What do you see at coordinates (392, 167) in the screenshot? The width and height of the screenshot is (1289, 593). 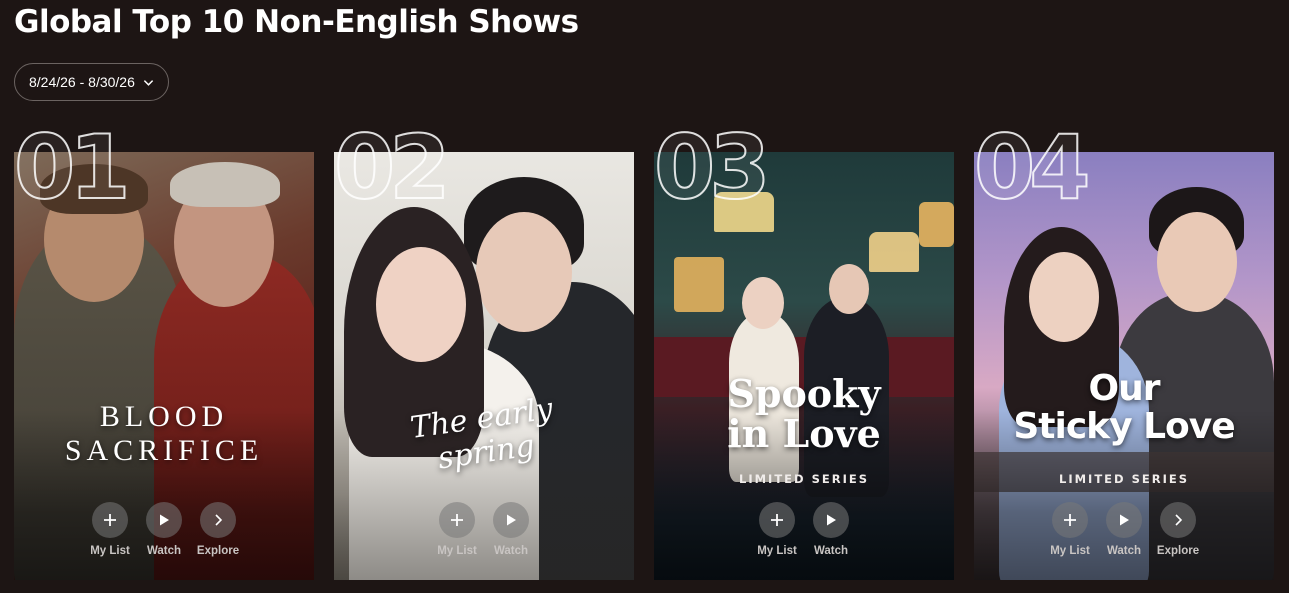 I see `rank-number: 02` at bounding box center [392, 167].